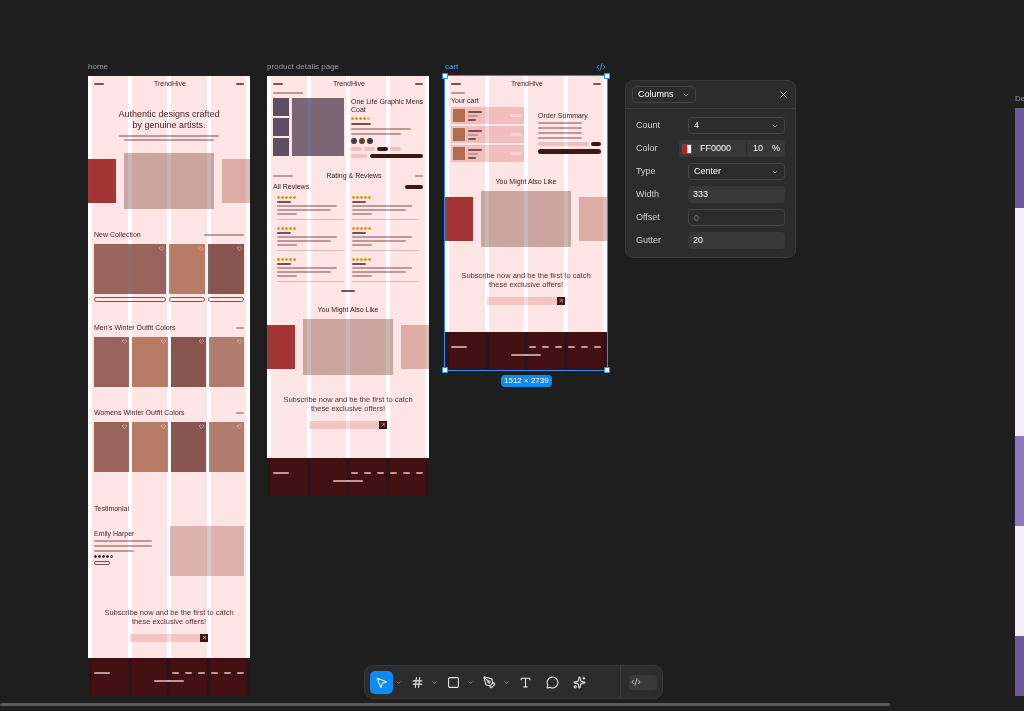  Describe the element at coordinates (783, 94) in the screenshot. I see `close-icon` at that location.